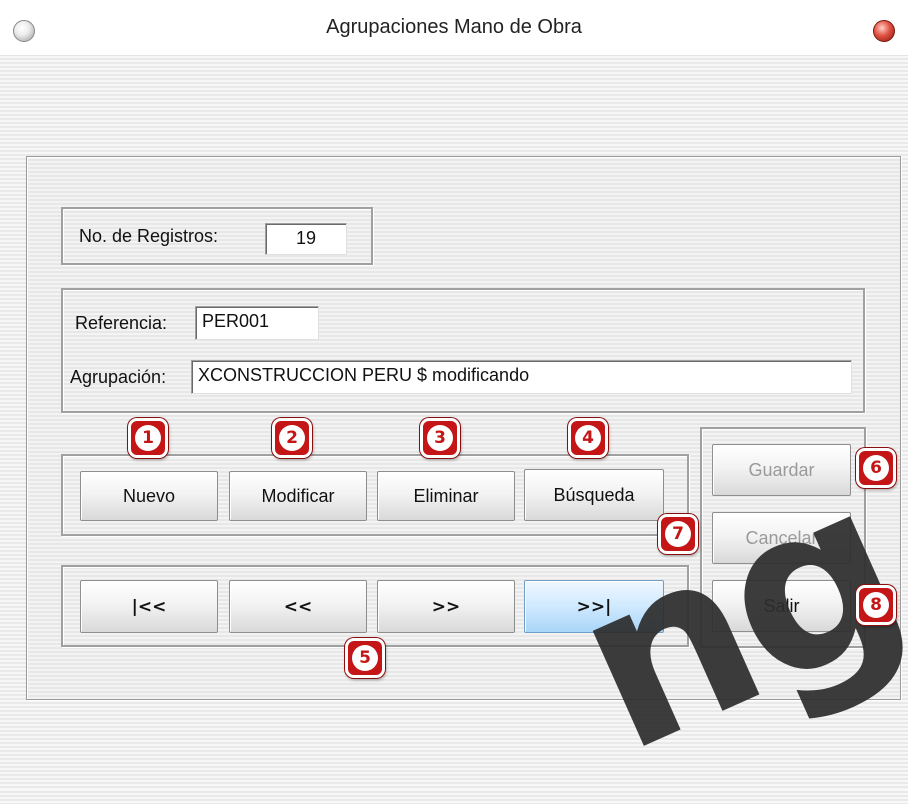 The image size is (908, 804). Describe the element at coordinates (781, 470) in the screenshot. I see `guardar-button: Guardar` at that location.